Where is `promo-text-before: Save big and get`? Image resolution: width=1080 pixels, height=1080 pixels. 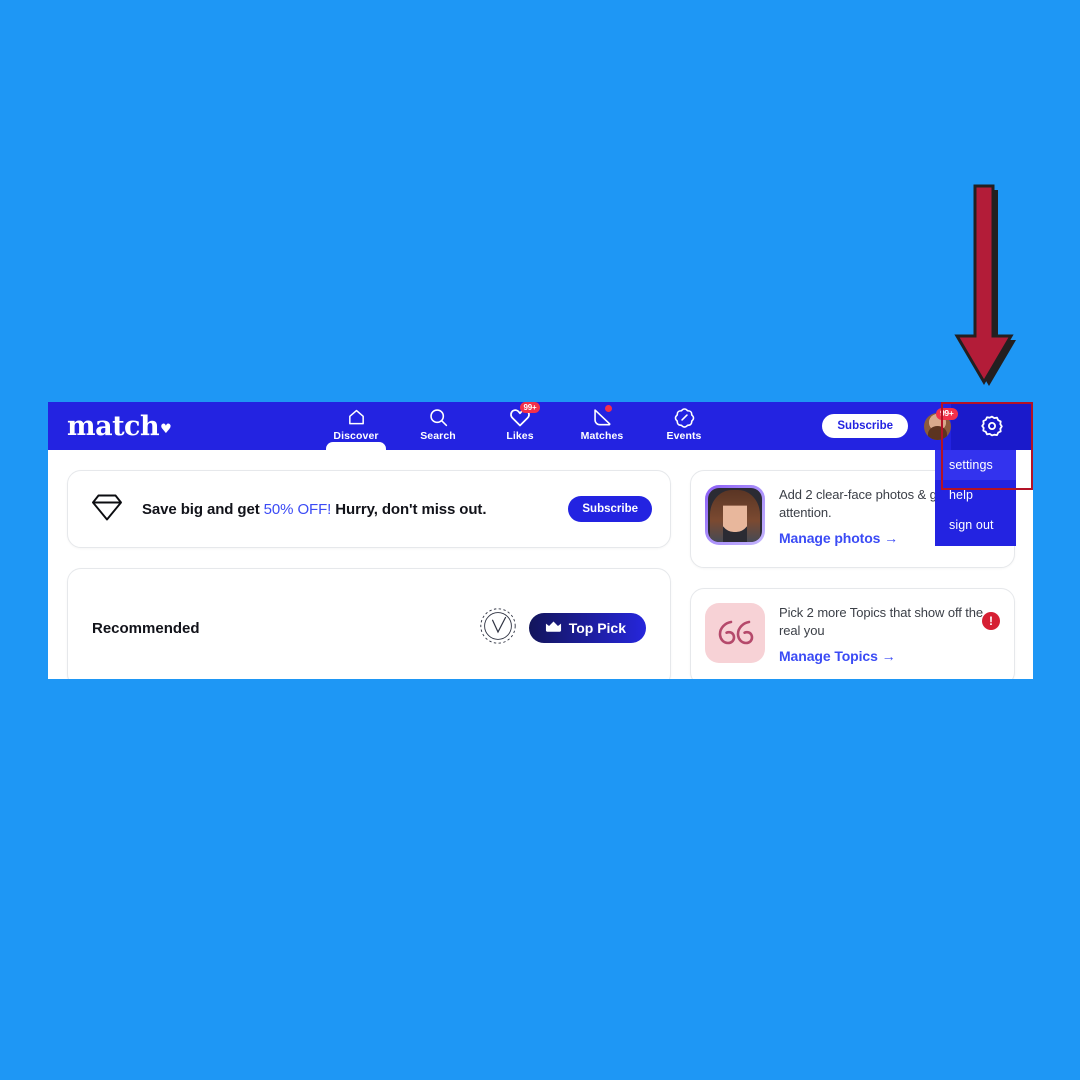 promo-text-before: Save big and get is located at coordinates (203, 509).